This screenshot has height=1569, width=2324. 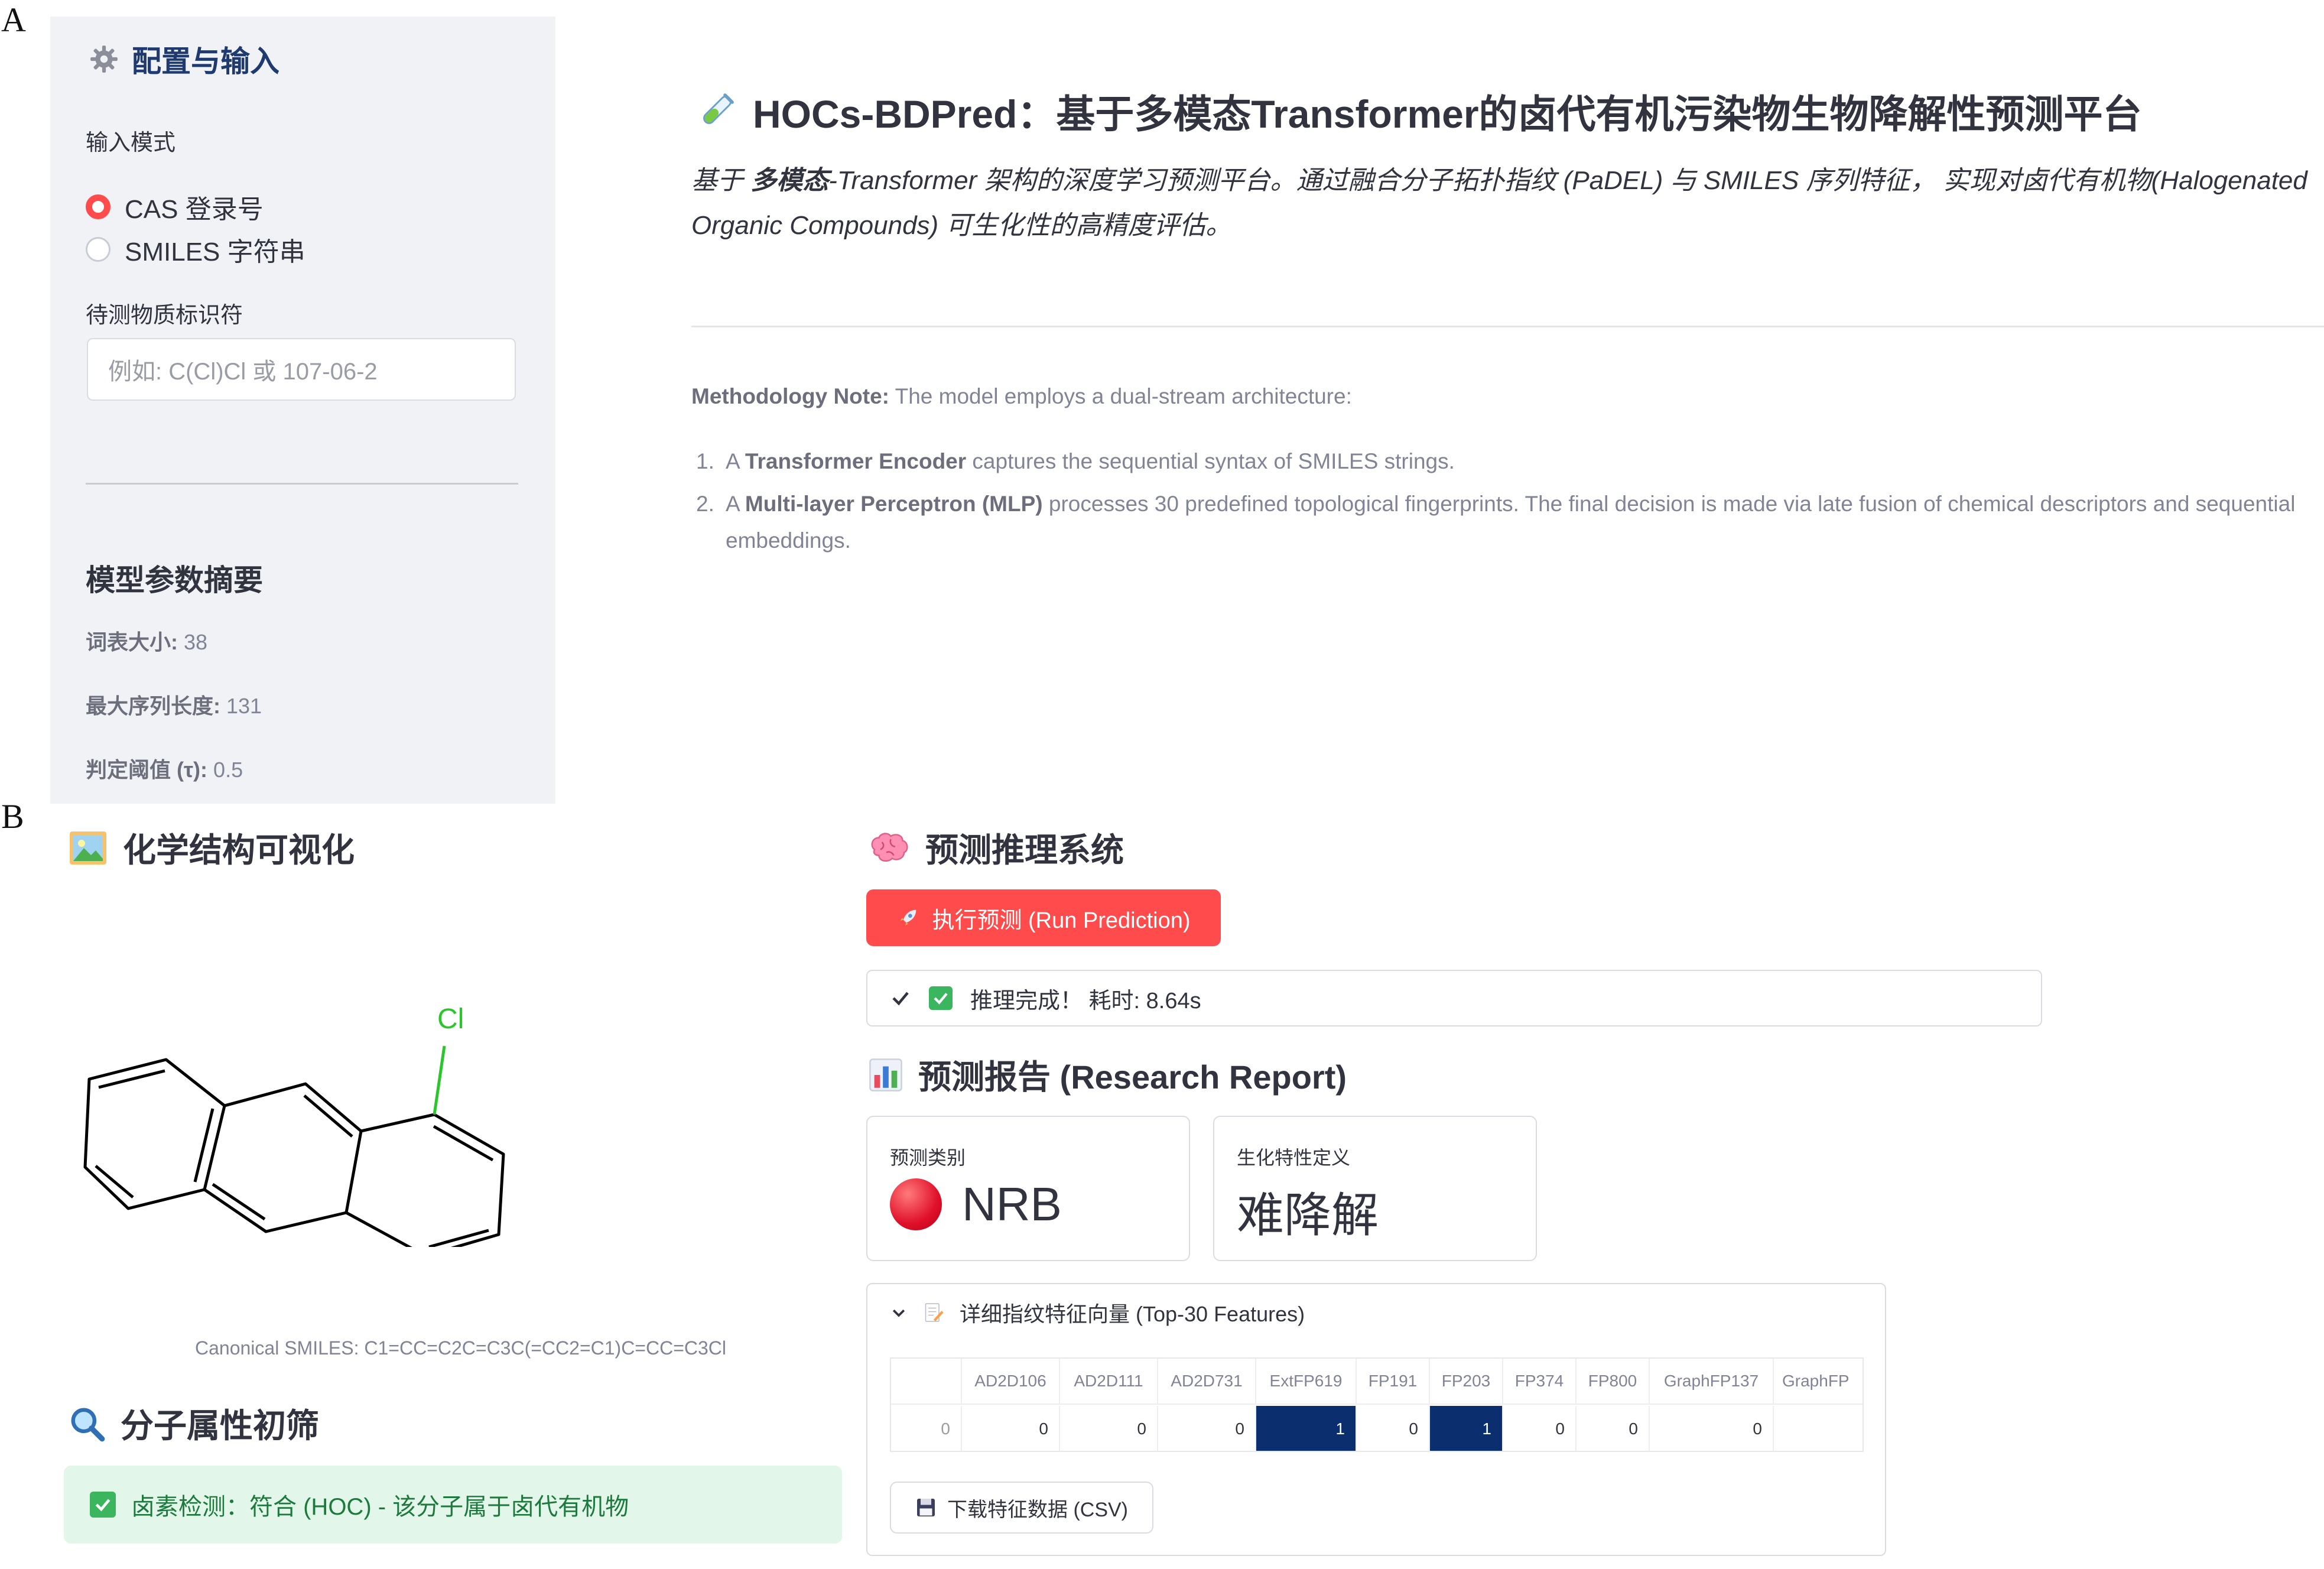 What do you see at coordinates (1818, 1428) in the screenshot?
I see `table-cell` at bounding box center [1818, 1428].